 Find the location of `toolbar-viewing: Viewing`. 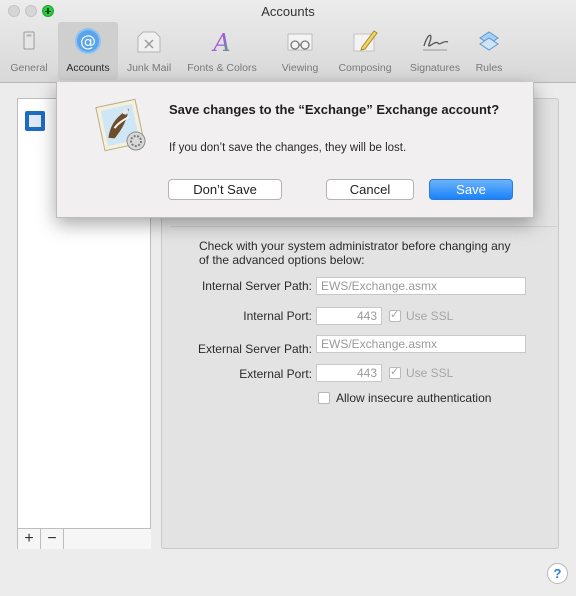

toolbar-viewing: Viewing is located at coordinates (300, 51).